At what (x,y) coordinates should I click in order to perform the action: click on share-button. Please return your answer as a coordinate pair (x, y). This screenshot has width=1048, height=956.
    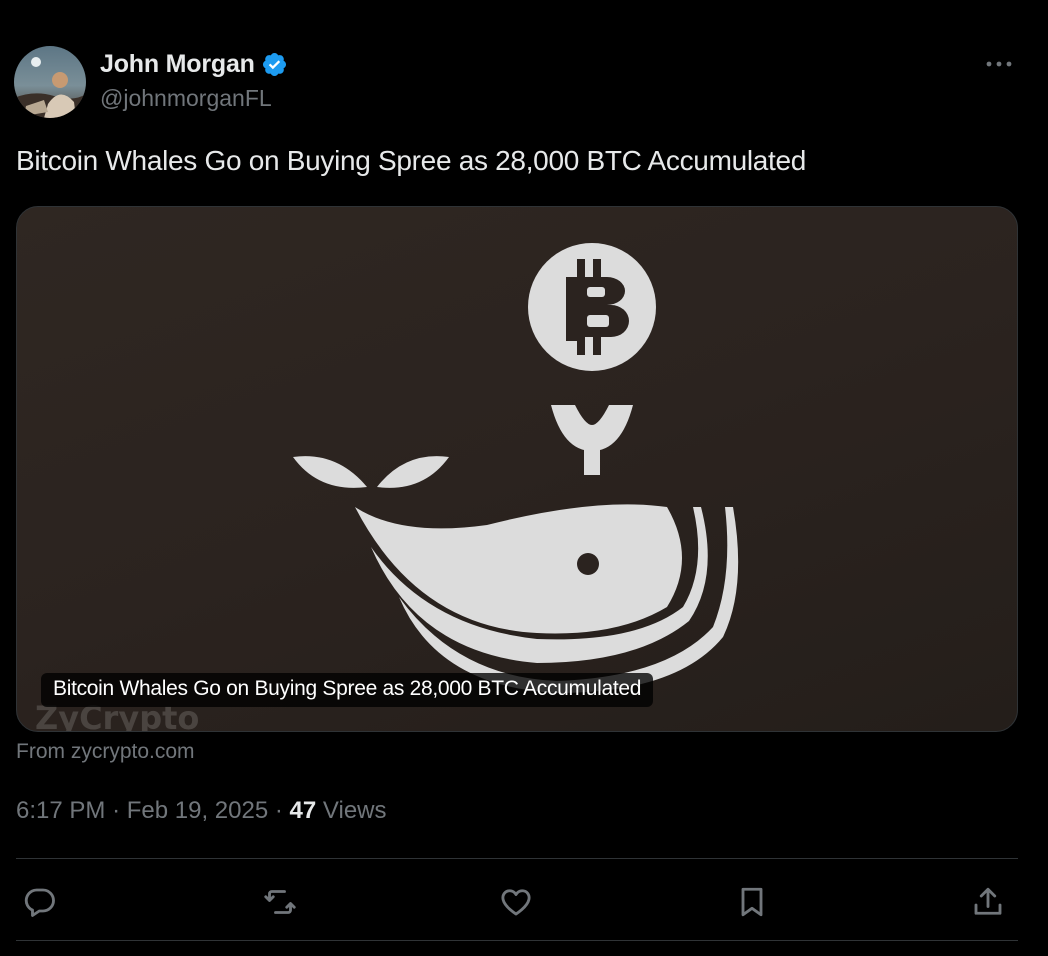
    Looking at the image, I should click on (988, 902).